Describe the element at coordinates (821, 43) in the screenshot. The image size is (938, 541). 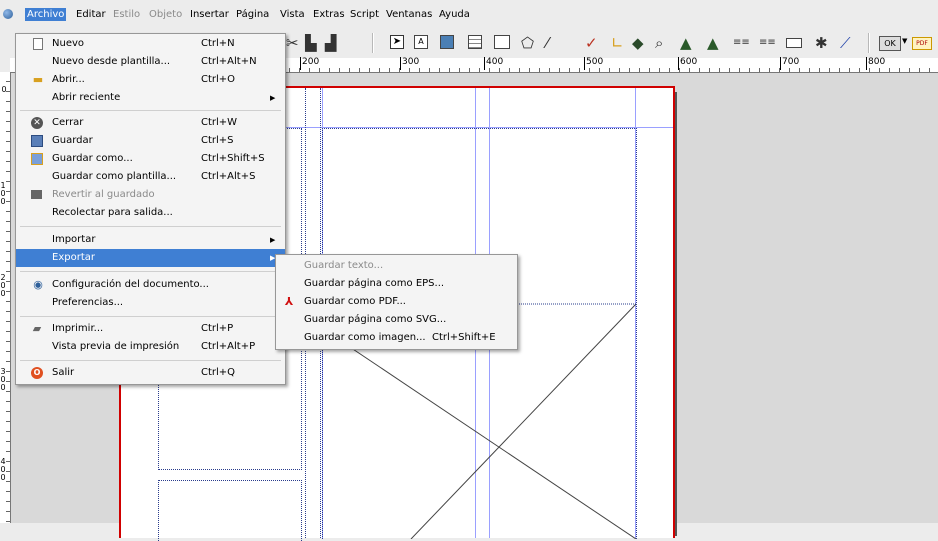
I see `copy-properties-icon: ✱` at that location.